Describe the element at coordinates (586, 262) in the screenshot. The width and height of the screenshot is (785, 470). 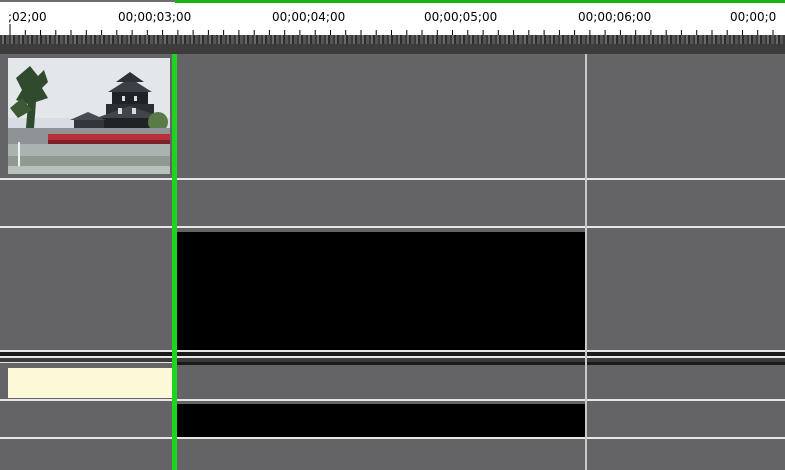
I see `edit-marker-line` at that location.